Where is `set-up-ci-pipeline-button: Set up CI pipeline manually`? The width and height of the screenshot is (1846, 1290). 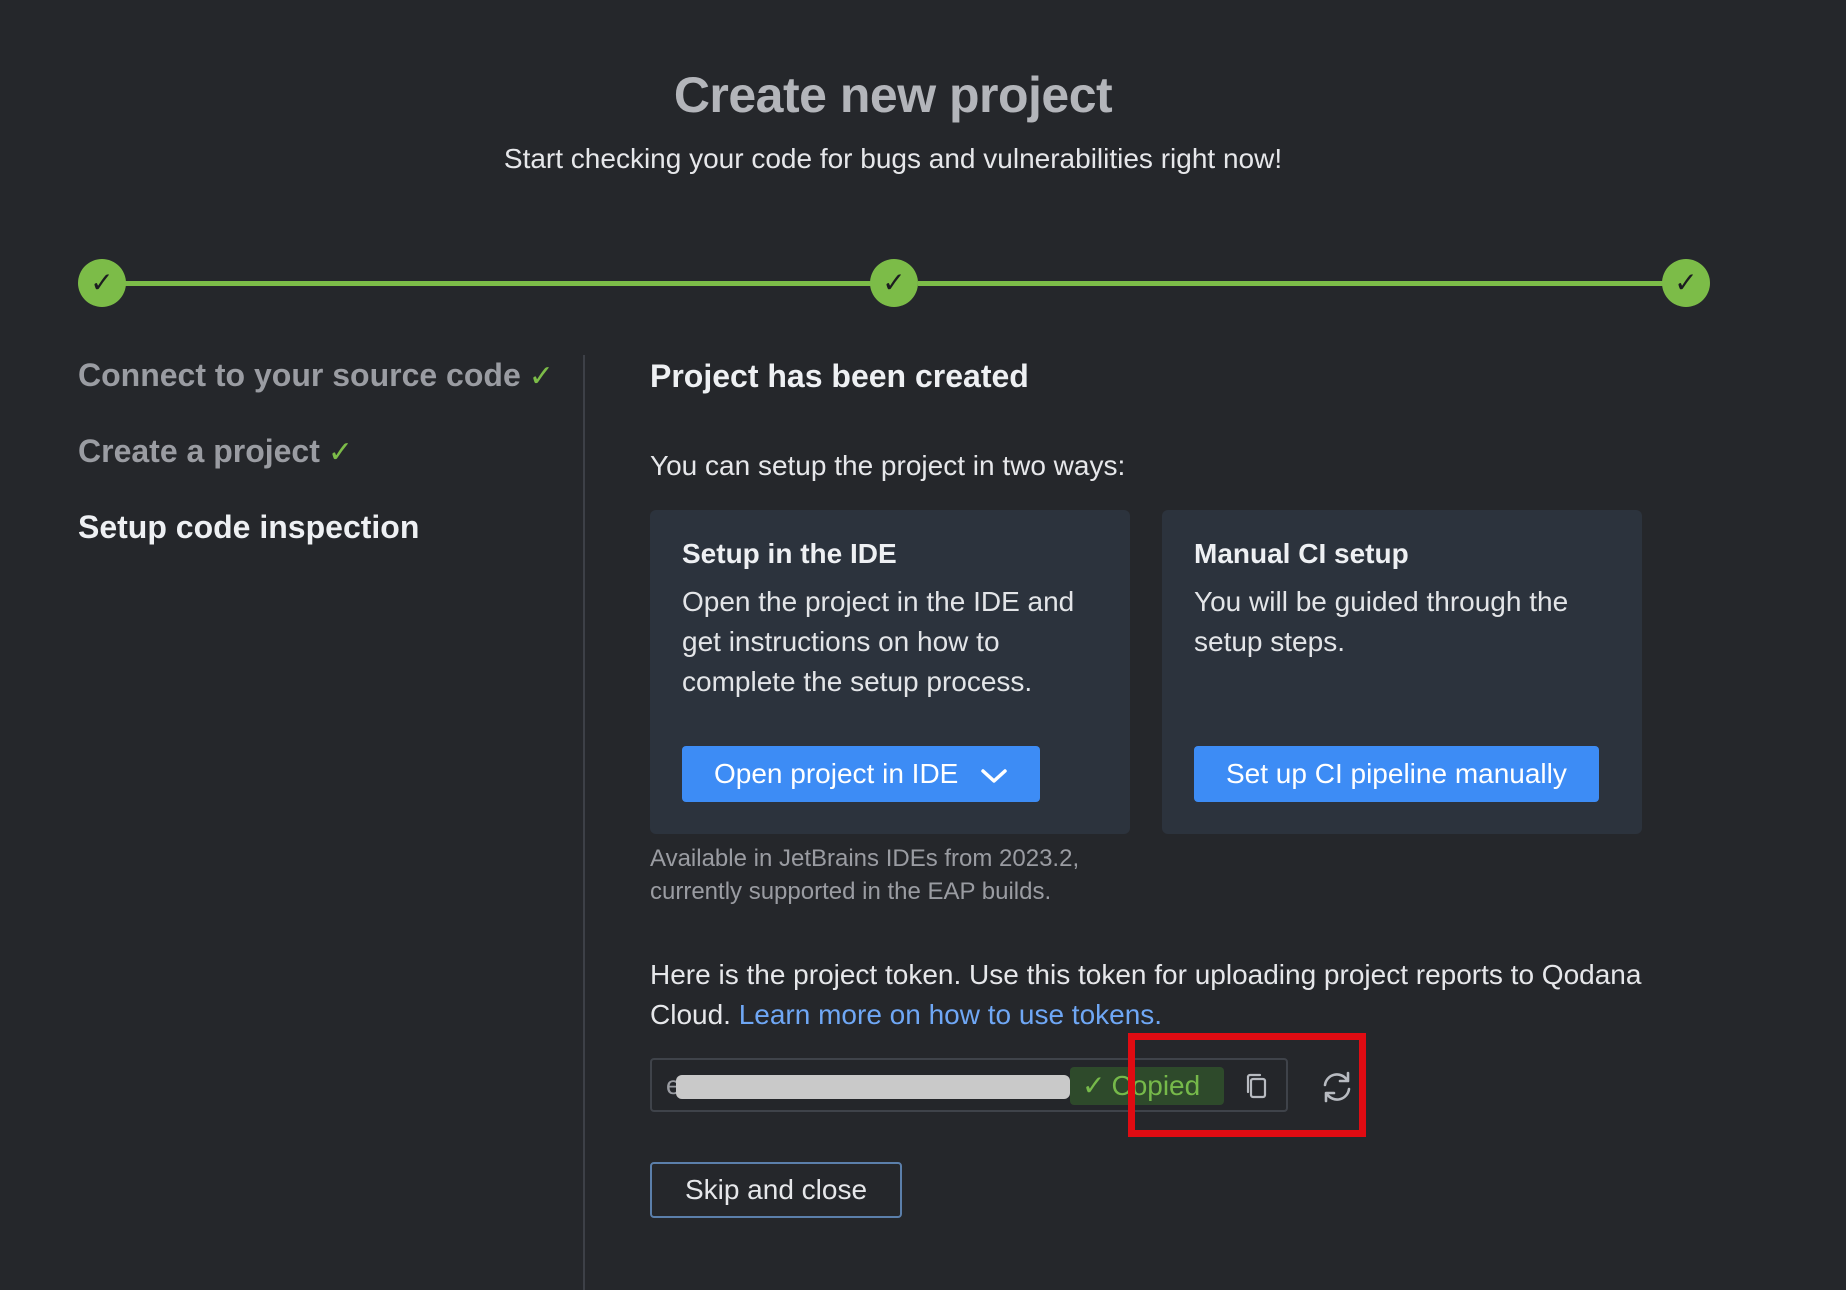 set-up-ci-pipeline-button: Set up CI pipeline manually is located at coordinates (1396, 774).